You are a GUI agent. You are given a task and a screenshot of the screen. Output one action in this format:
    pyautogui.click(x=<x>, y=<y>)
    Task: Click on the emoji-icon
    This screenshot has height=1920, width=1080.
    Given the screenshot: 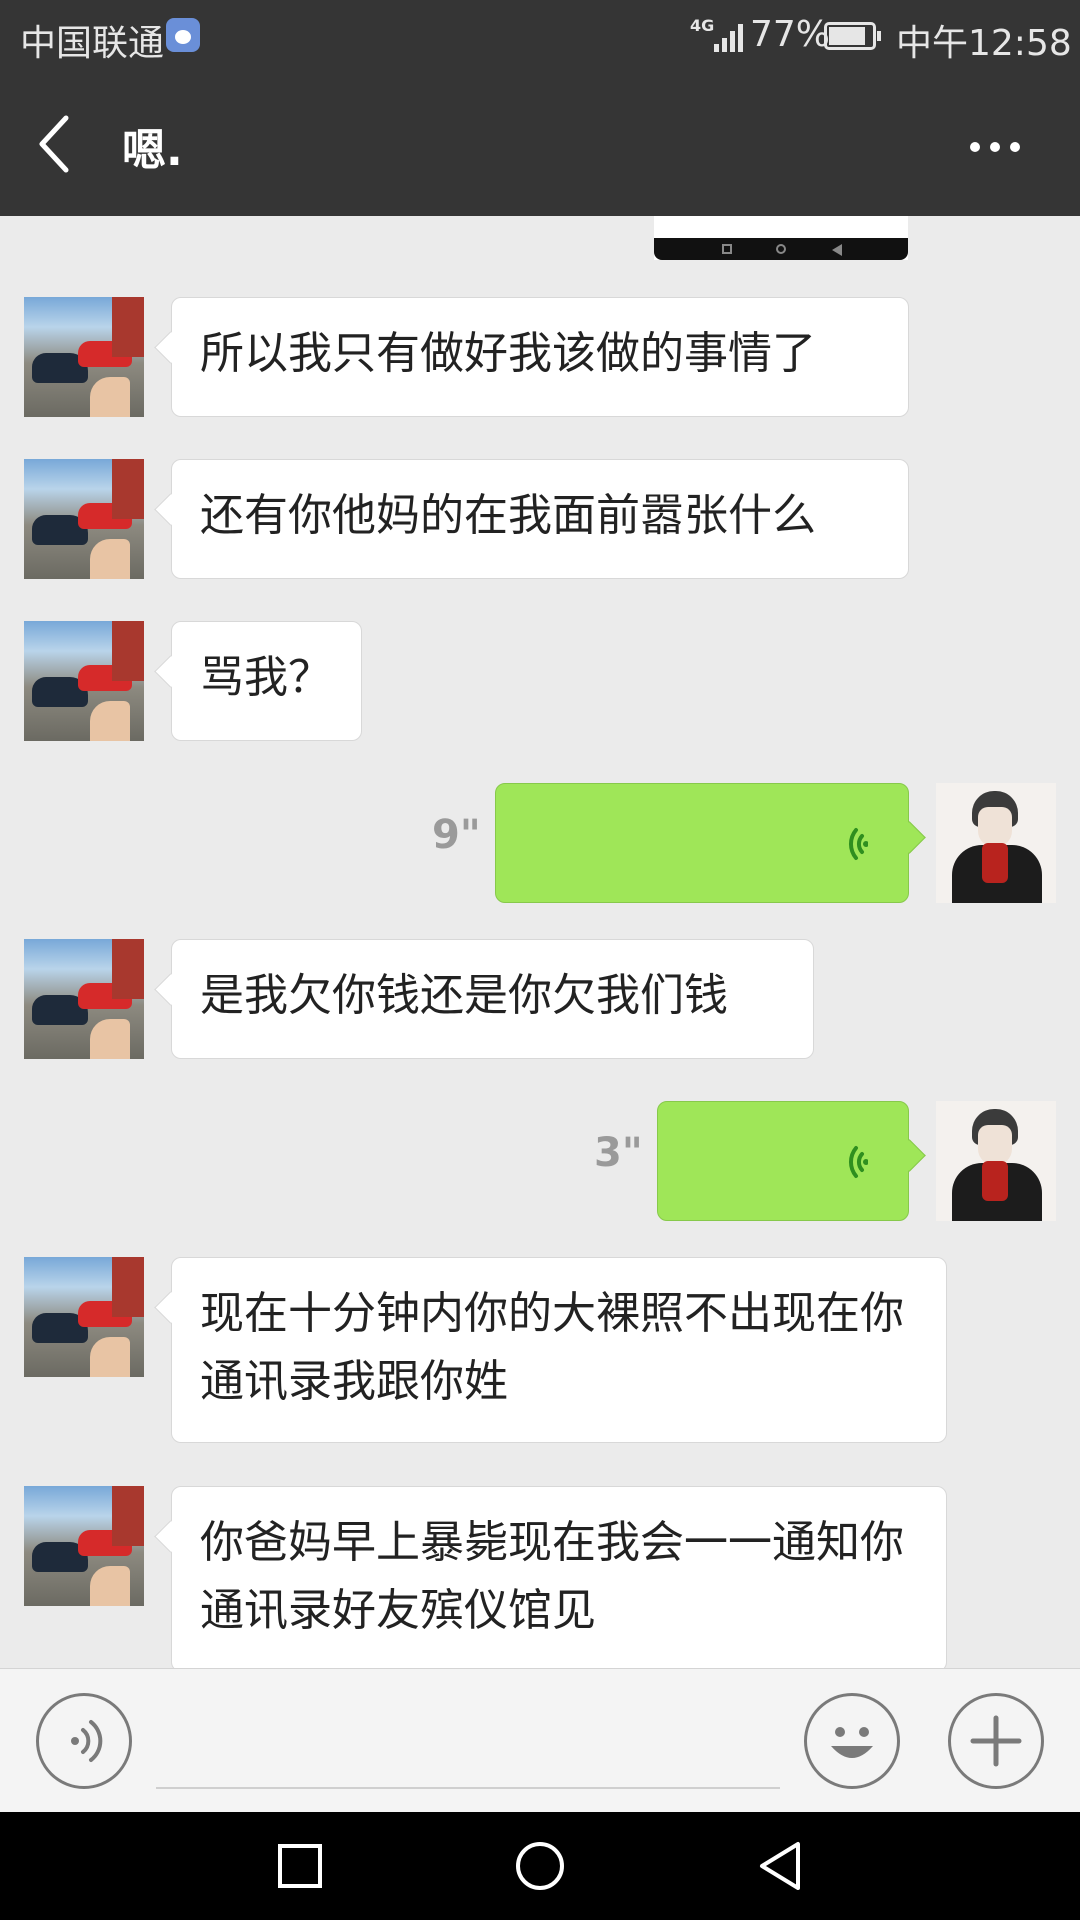 What is the action you would take?
    pyautogui.click(x=852, y=1741)
    